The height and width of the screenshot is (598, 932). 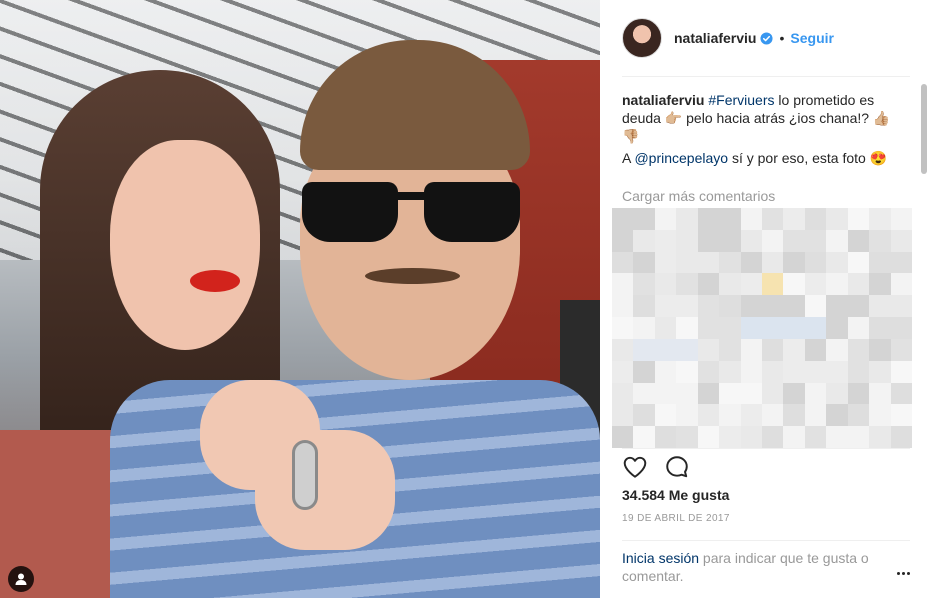 I want to click on photo-ring, so click(x=305, y=475).